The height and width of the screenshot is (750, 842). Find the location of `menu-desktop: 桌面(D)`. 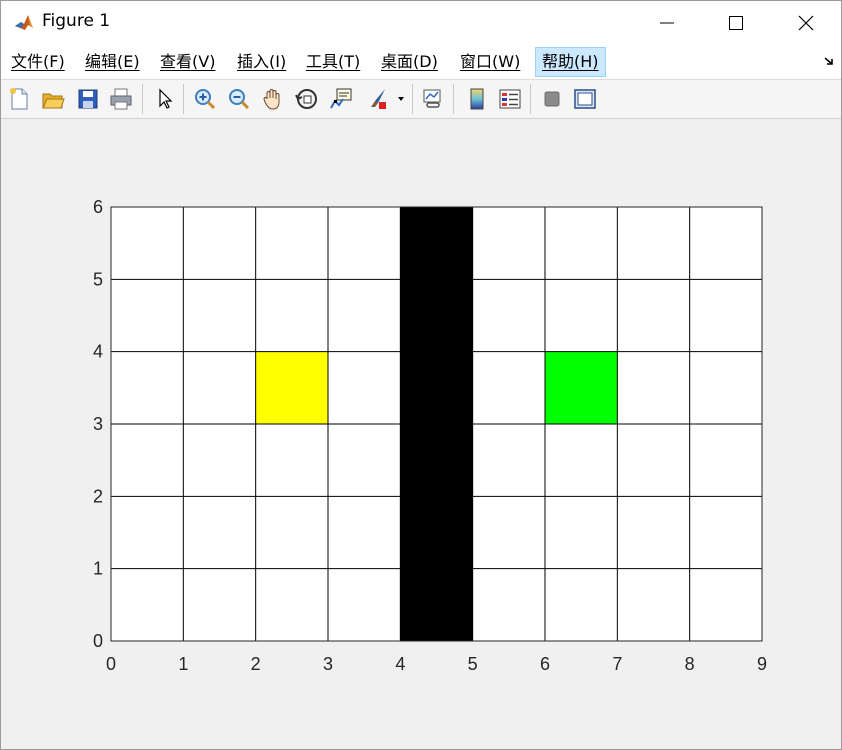

menu-desktop: 桌面(D) is located at coordinates (409, 62).